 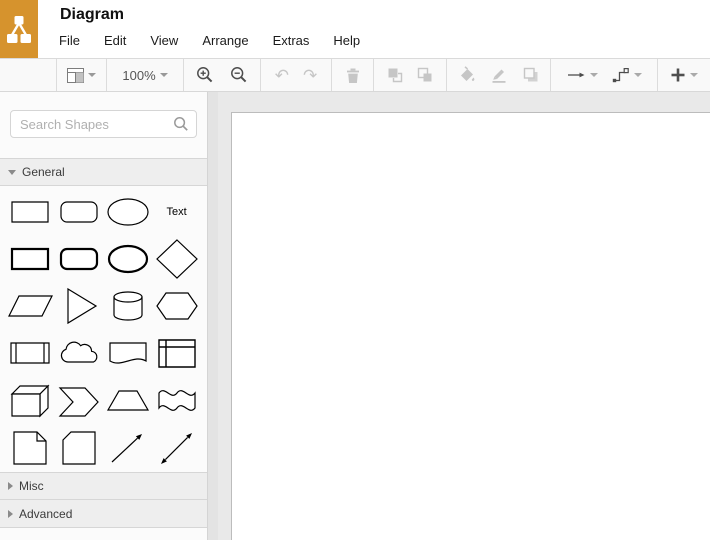 What do you see at coordinates (46, 513) in the screenshot?
I see `section-advanced-label: Advanced` at bounding box center [46, 513].